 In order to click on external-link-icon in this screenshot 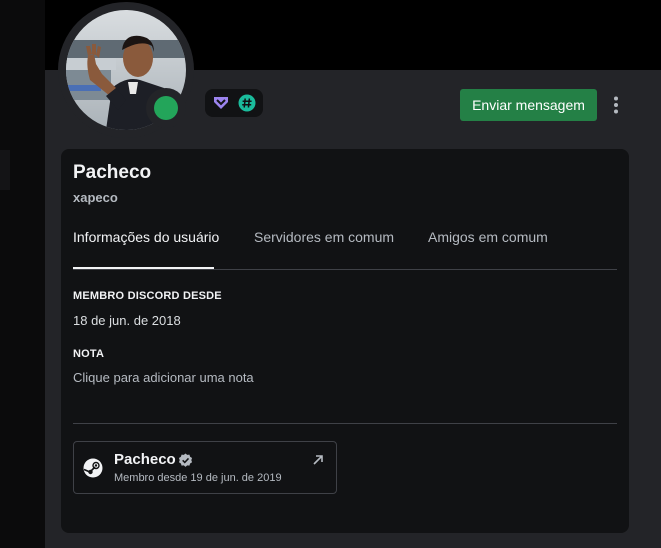, I will do `click(318, 460)`.